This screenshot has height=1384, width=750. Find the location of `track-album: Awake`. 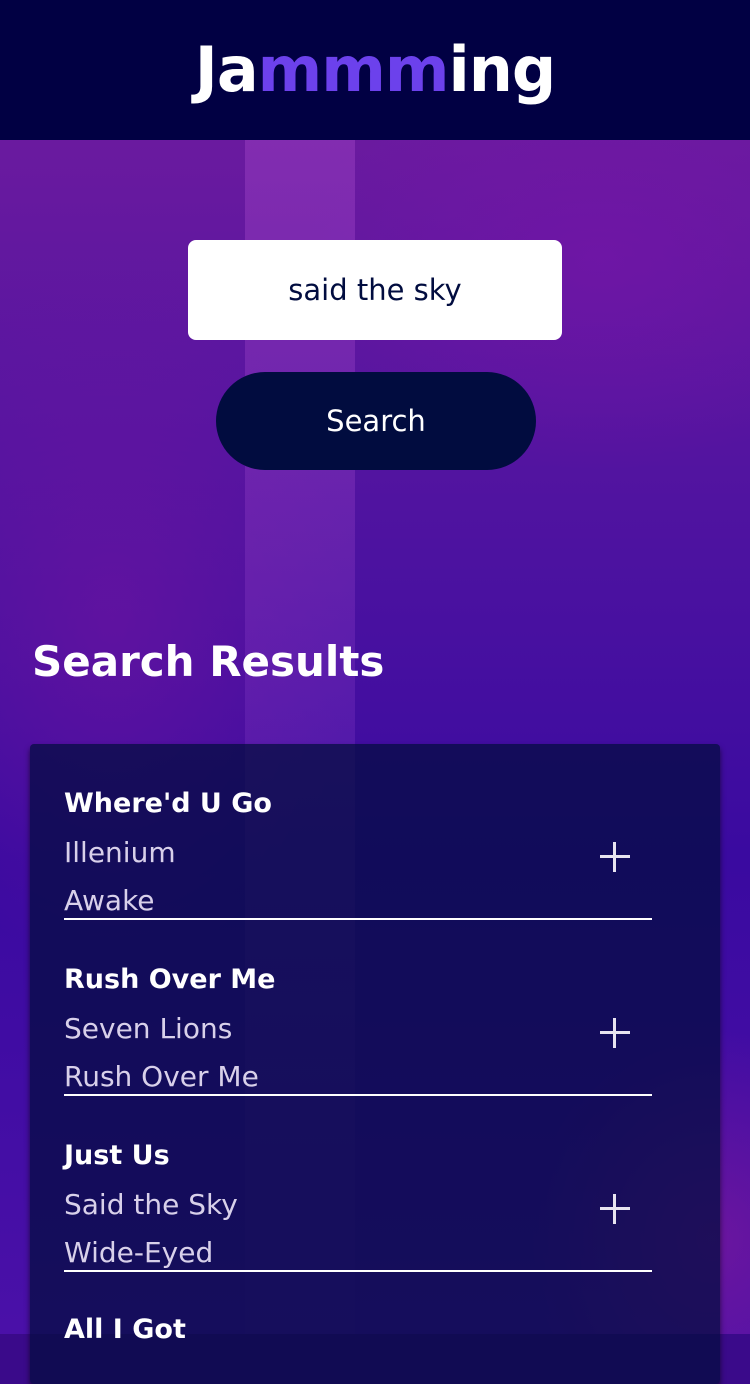

track-album: Awake is located at coordinates (109, 900).